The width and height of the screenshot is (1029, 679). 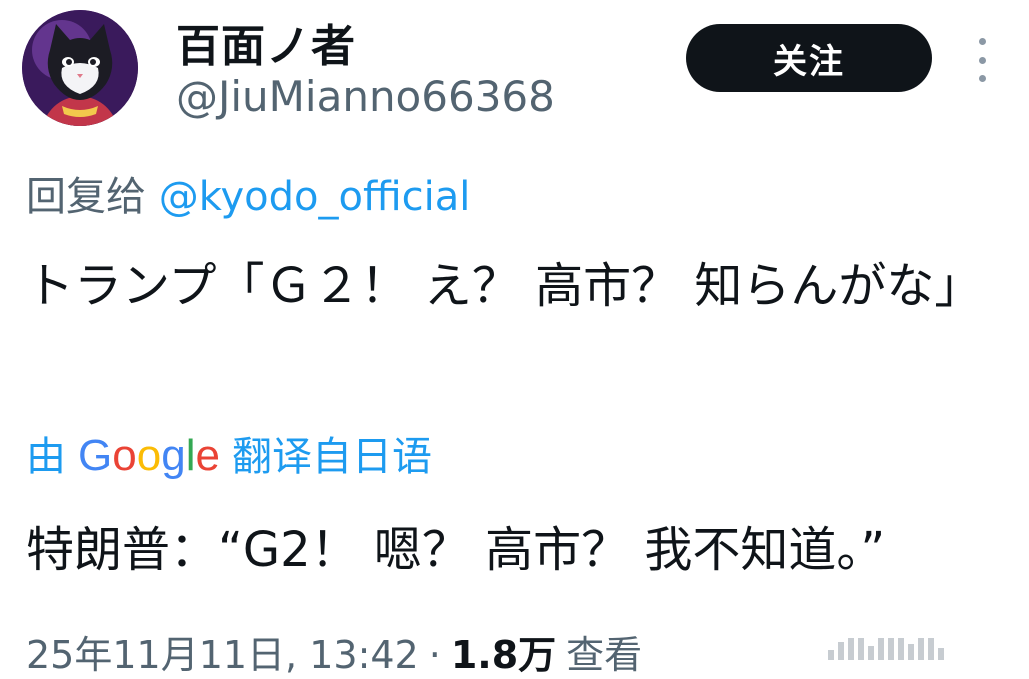 What do you see at coordinates (266, 42) in the screenshot?
I see `display-name: 百面ノ者` at bounding box center [266, 42].